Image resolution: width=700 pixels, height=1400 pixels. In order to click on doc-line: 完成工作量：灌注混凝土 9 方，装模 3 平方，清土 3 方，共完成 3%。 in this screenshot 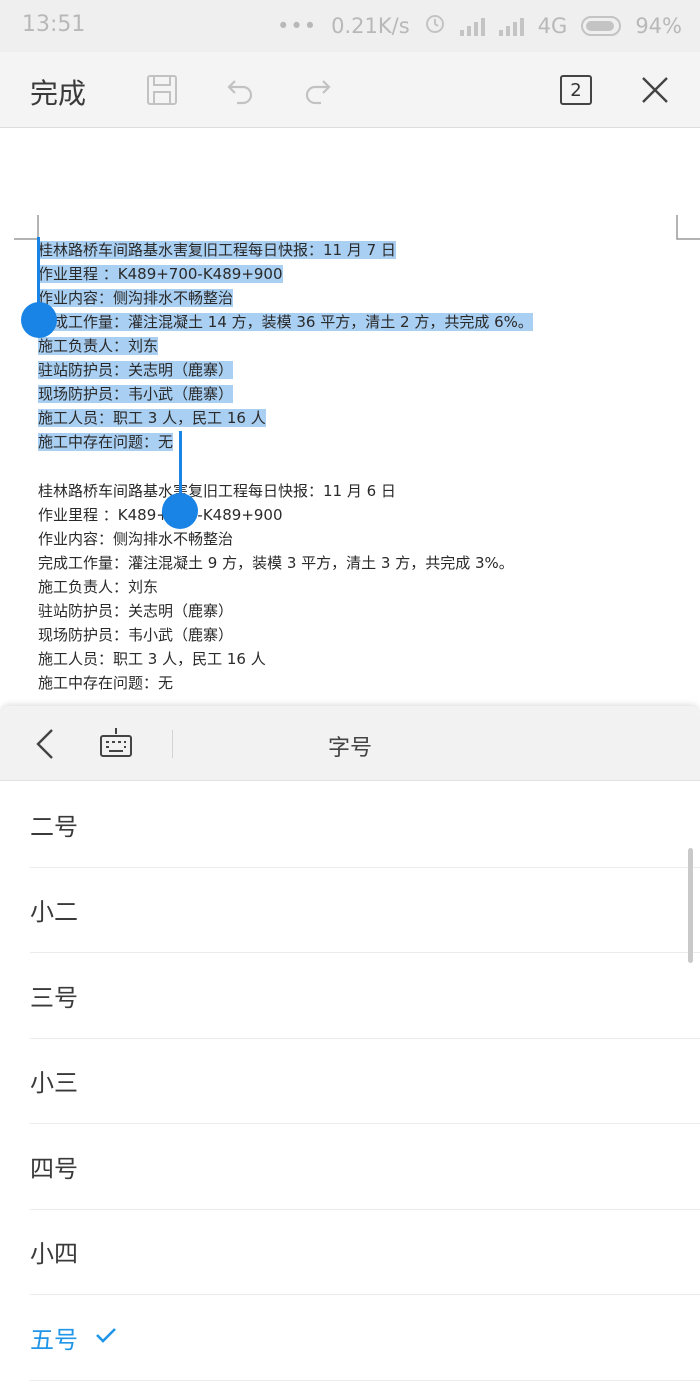, I will do `click(276, 563)`.